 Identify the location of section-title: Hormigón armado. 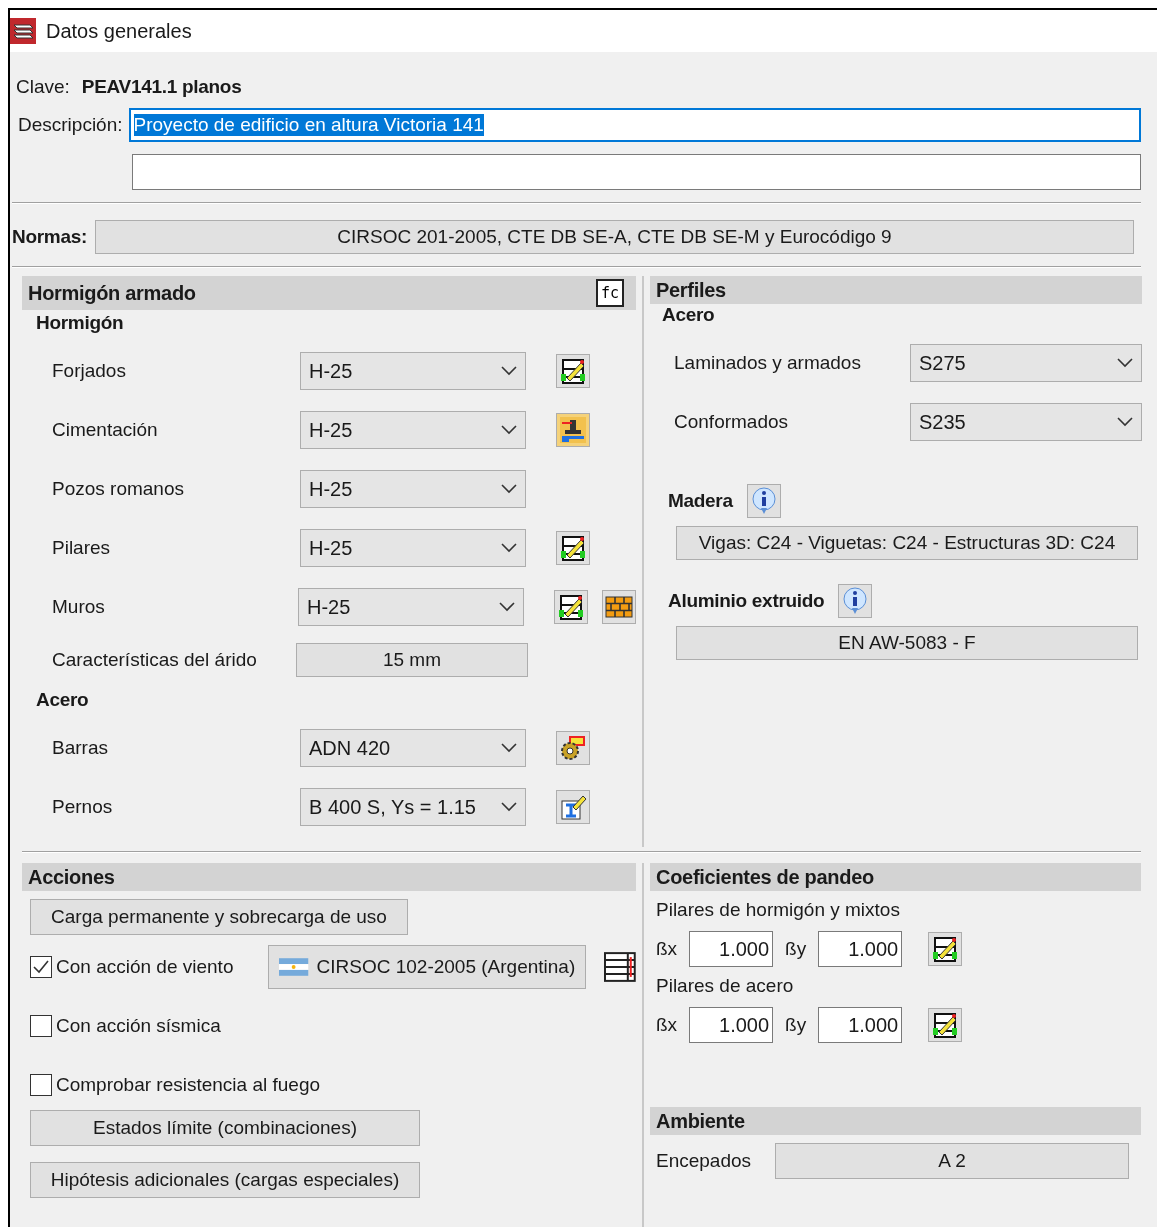
(112, 293).